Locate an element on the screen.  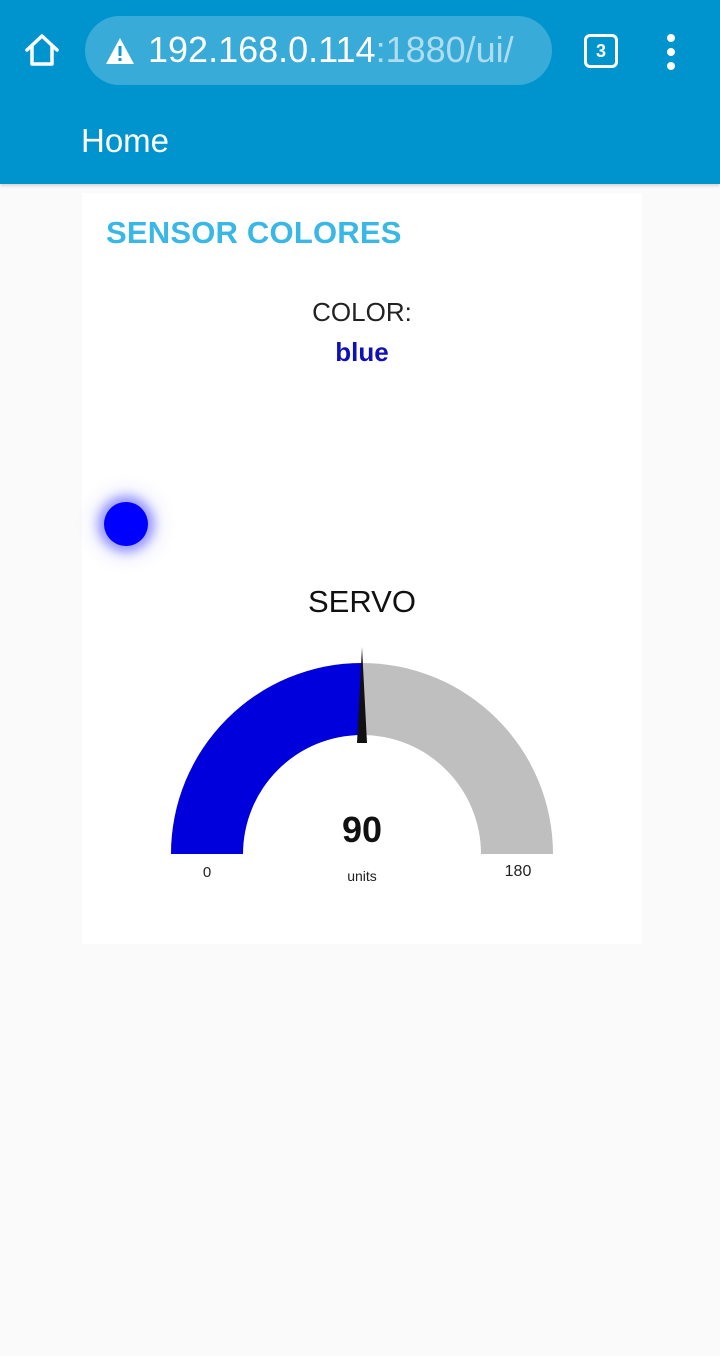
home-icon is located at coordinates (42, 50).